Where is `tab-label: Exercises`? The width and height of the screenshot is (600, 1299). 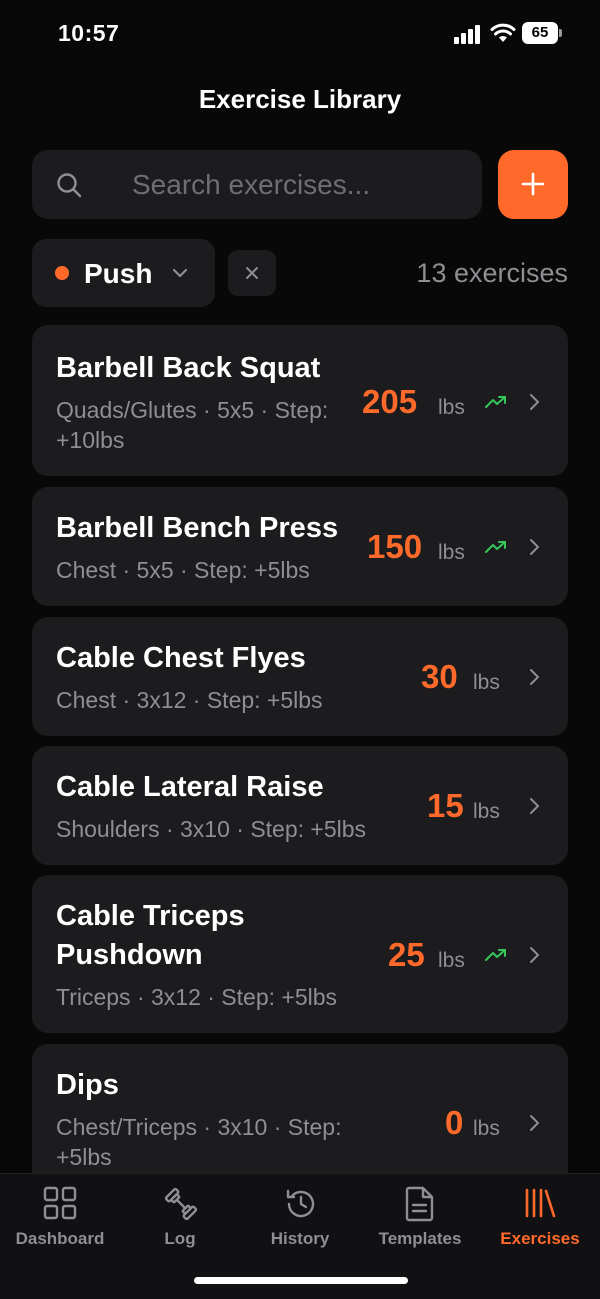 tab-label: Exercises is located at coordinates (540, 1238).